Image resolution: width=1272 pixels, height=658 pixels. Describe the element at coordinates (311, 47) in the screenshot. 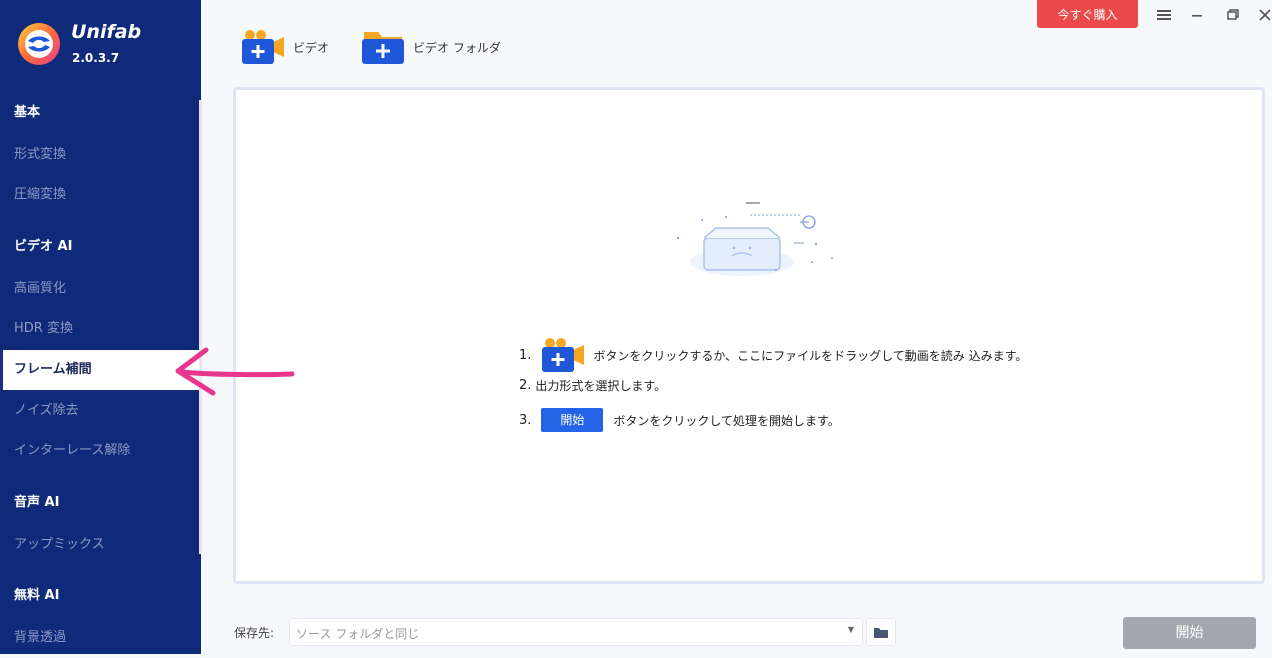

I see `add-video-label: ビデオ` at that location.